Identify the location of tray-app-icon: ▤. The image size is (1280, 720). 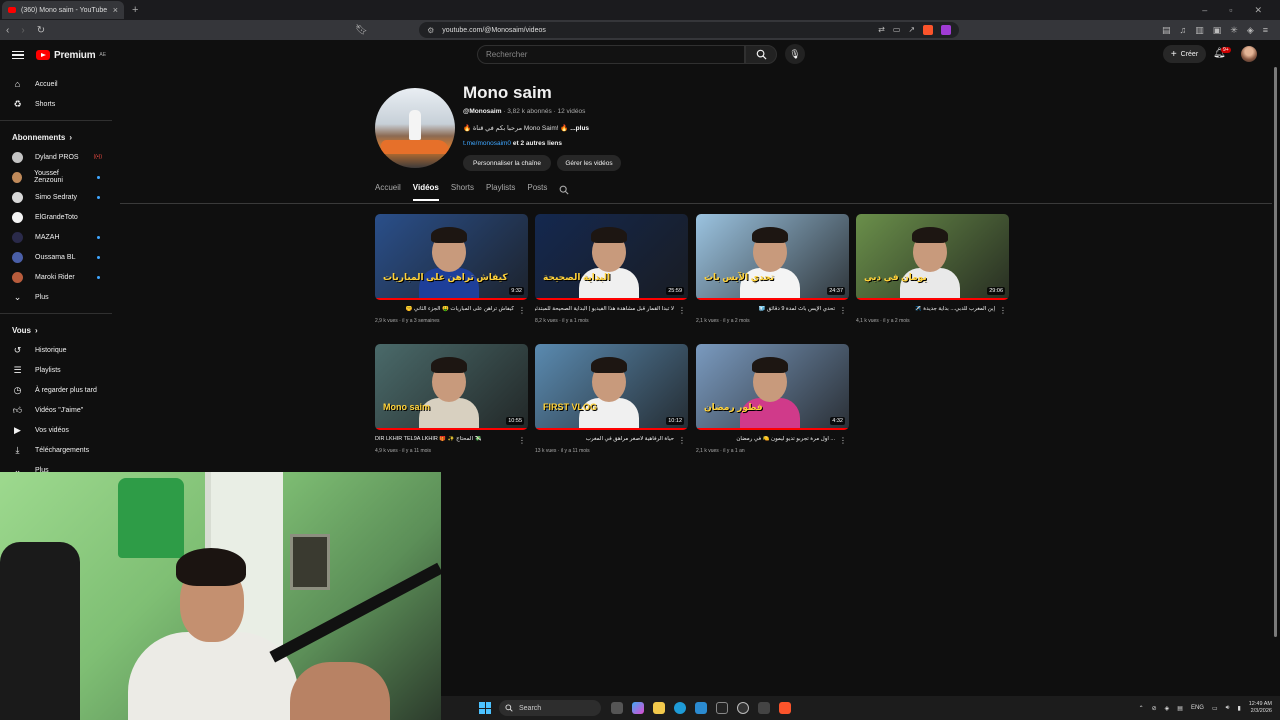
(1180, 708).